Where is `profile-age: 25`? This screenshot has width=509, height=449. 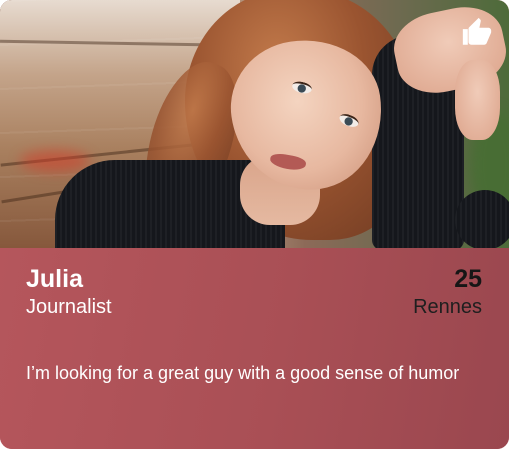 profile-age: 25 is located at coordinates (468, 279).